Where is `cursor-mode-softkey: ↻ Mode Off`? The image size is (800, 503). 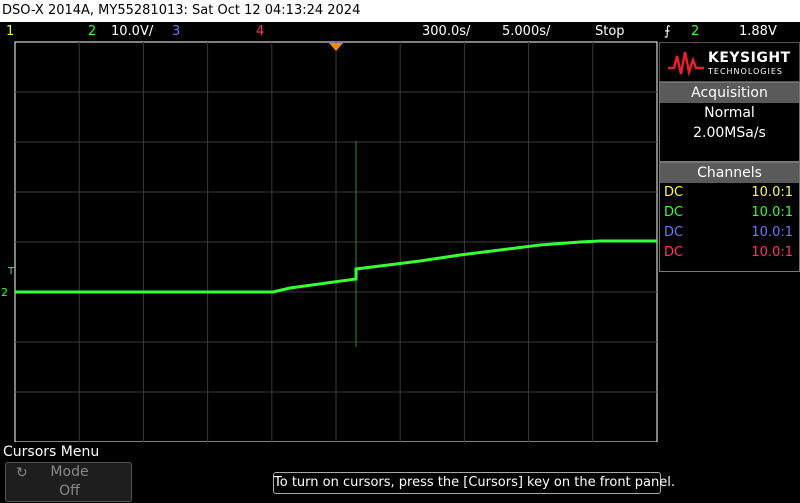
cursor-mode-softkey: ↻ Mode Off is located at coordinates (68, 482).